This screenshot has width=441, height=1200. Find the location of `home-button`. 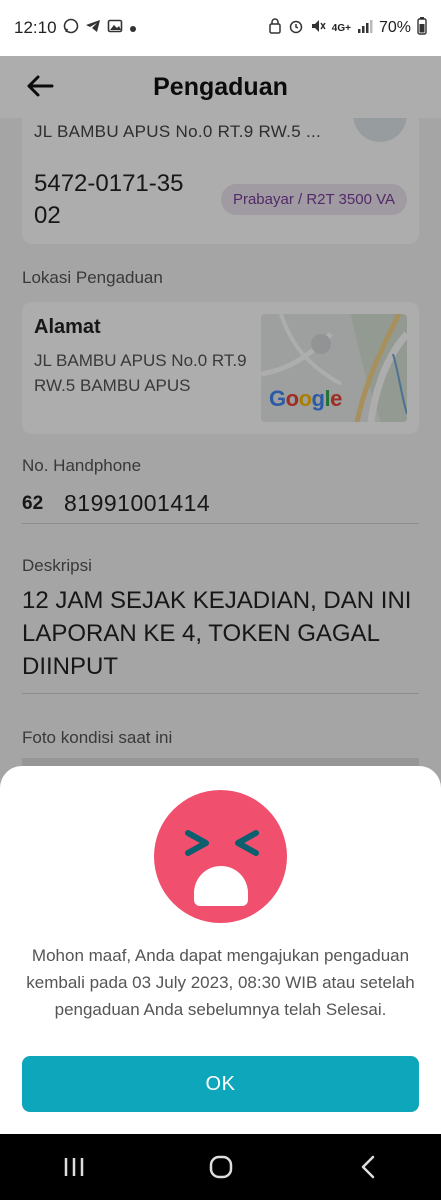

home-button is located at coordinates (221, 1167).